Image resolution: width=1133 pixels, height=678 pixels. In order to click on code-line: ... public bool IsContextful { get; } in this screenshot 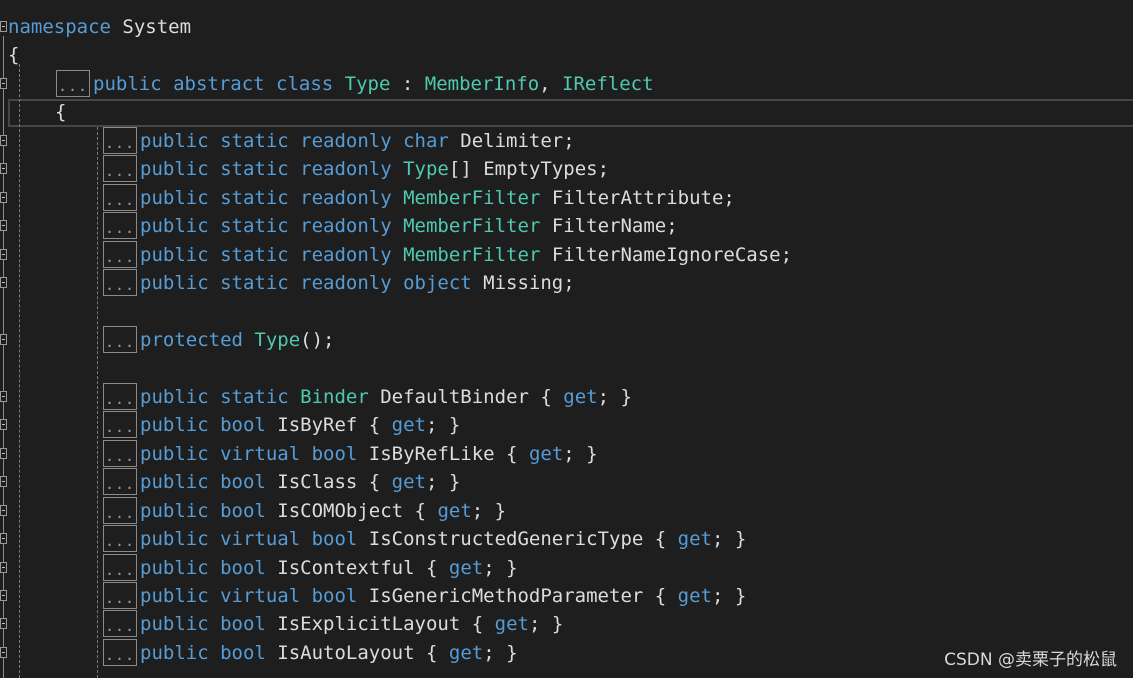, I will do `click(566, 567)`.